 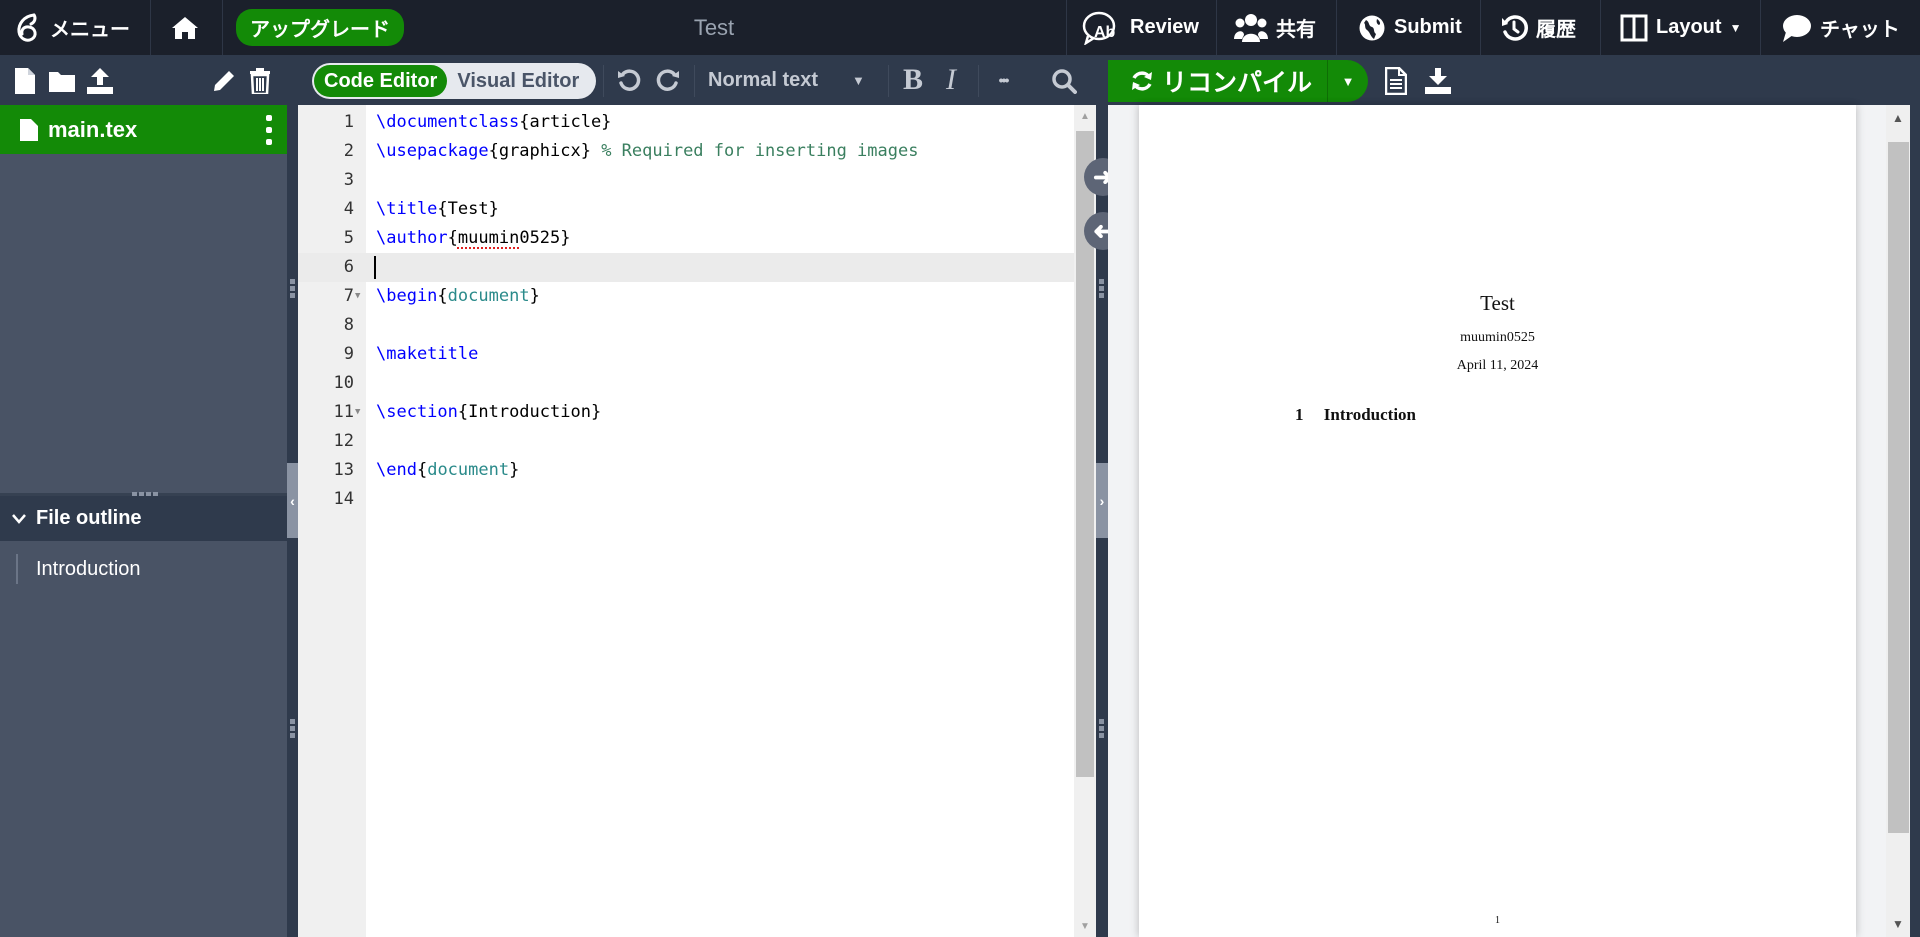 I want to click on collapse-preview-chevron-right-icon: ›, so click(x=1102, y=500).